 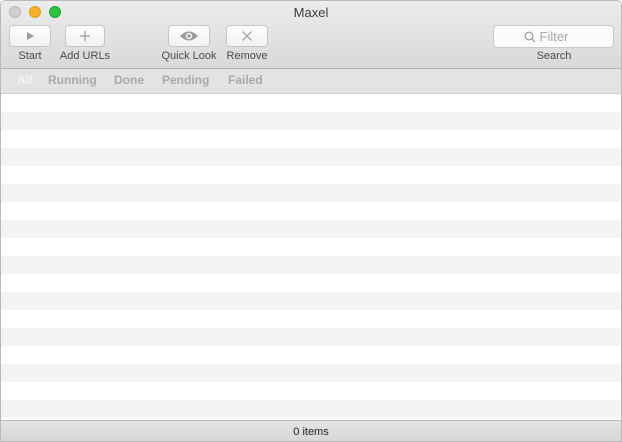 What do you see at coordinates (72, 80) in the screenshot?
I see `tab-running: Running` at bounding box center [72, 80].